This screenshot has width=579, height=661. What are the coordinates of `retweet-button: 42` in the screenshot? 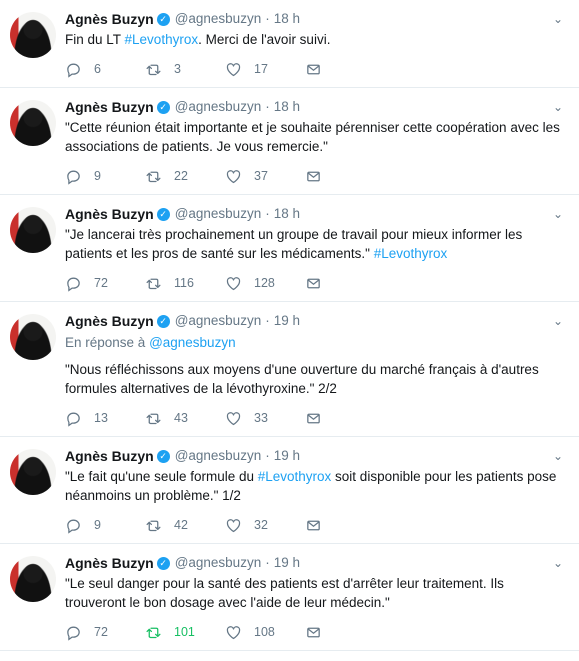 It's located at (185, 525).